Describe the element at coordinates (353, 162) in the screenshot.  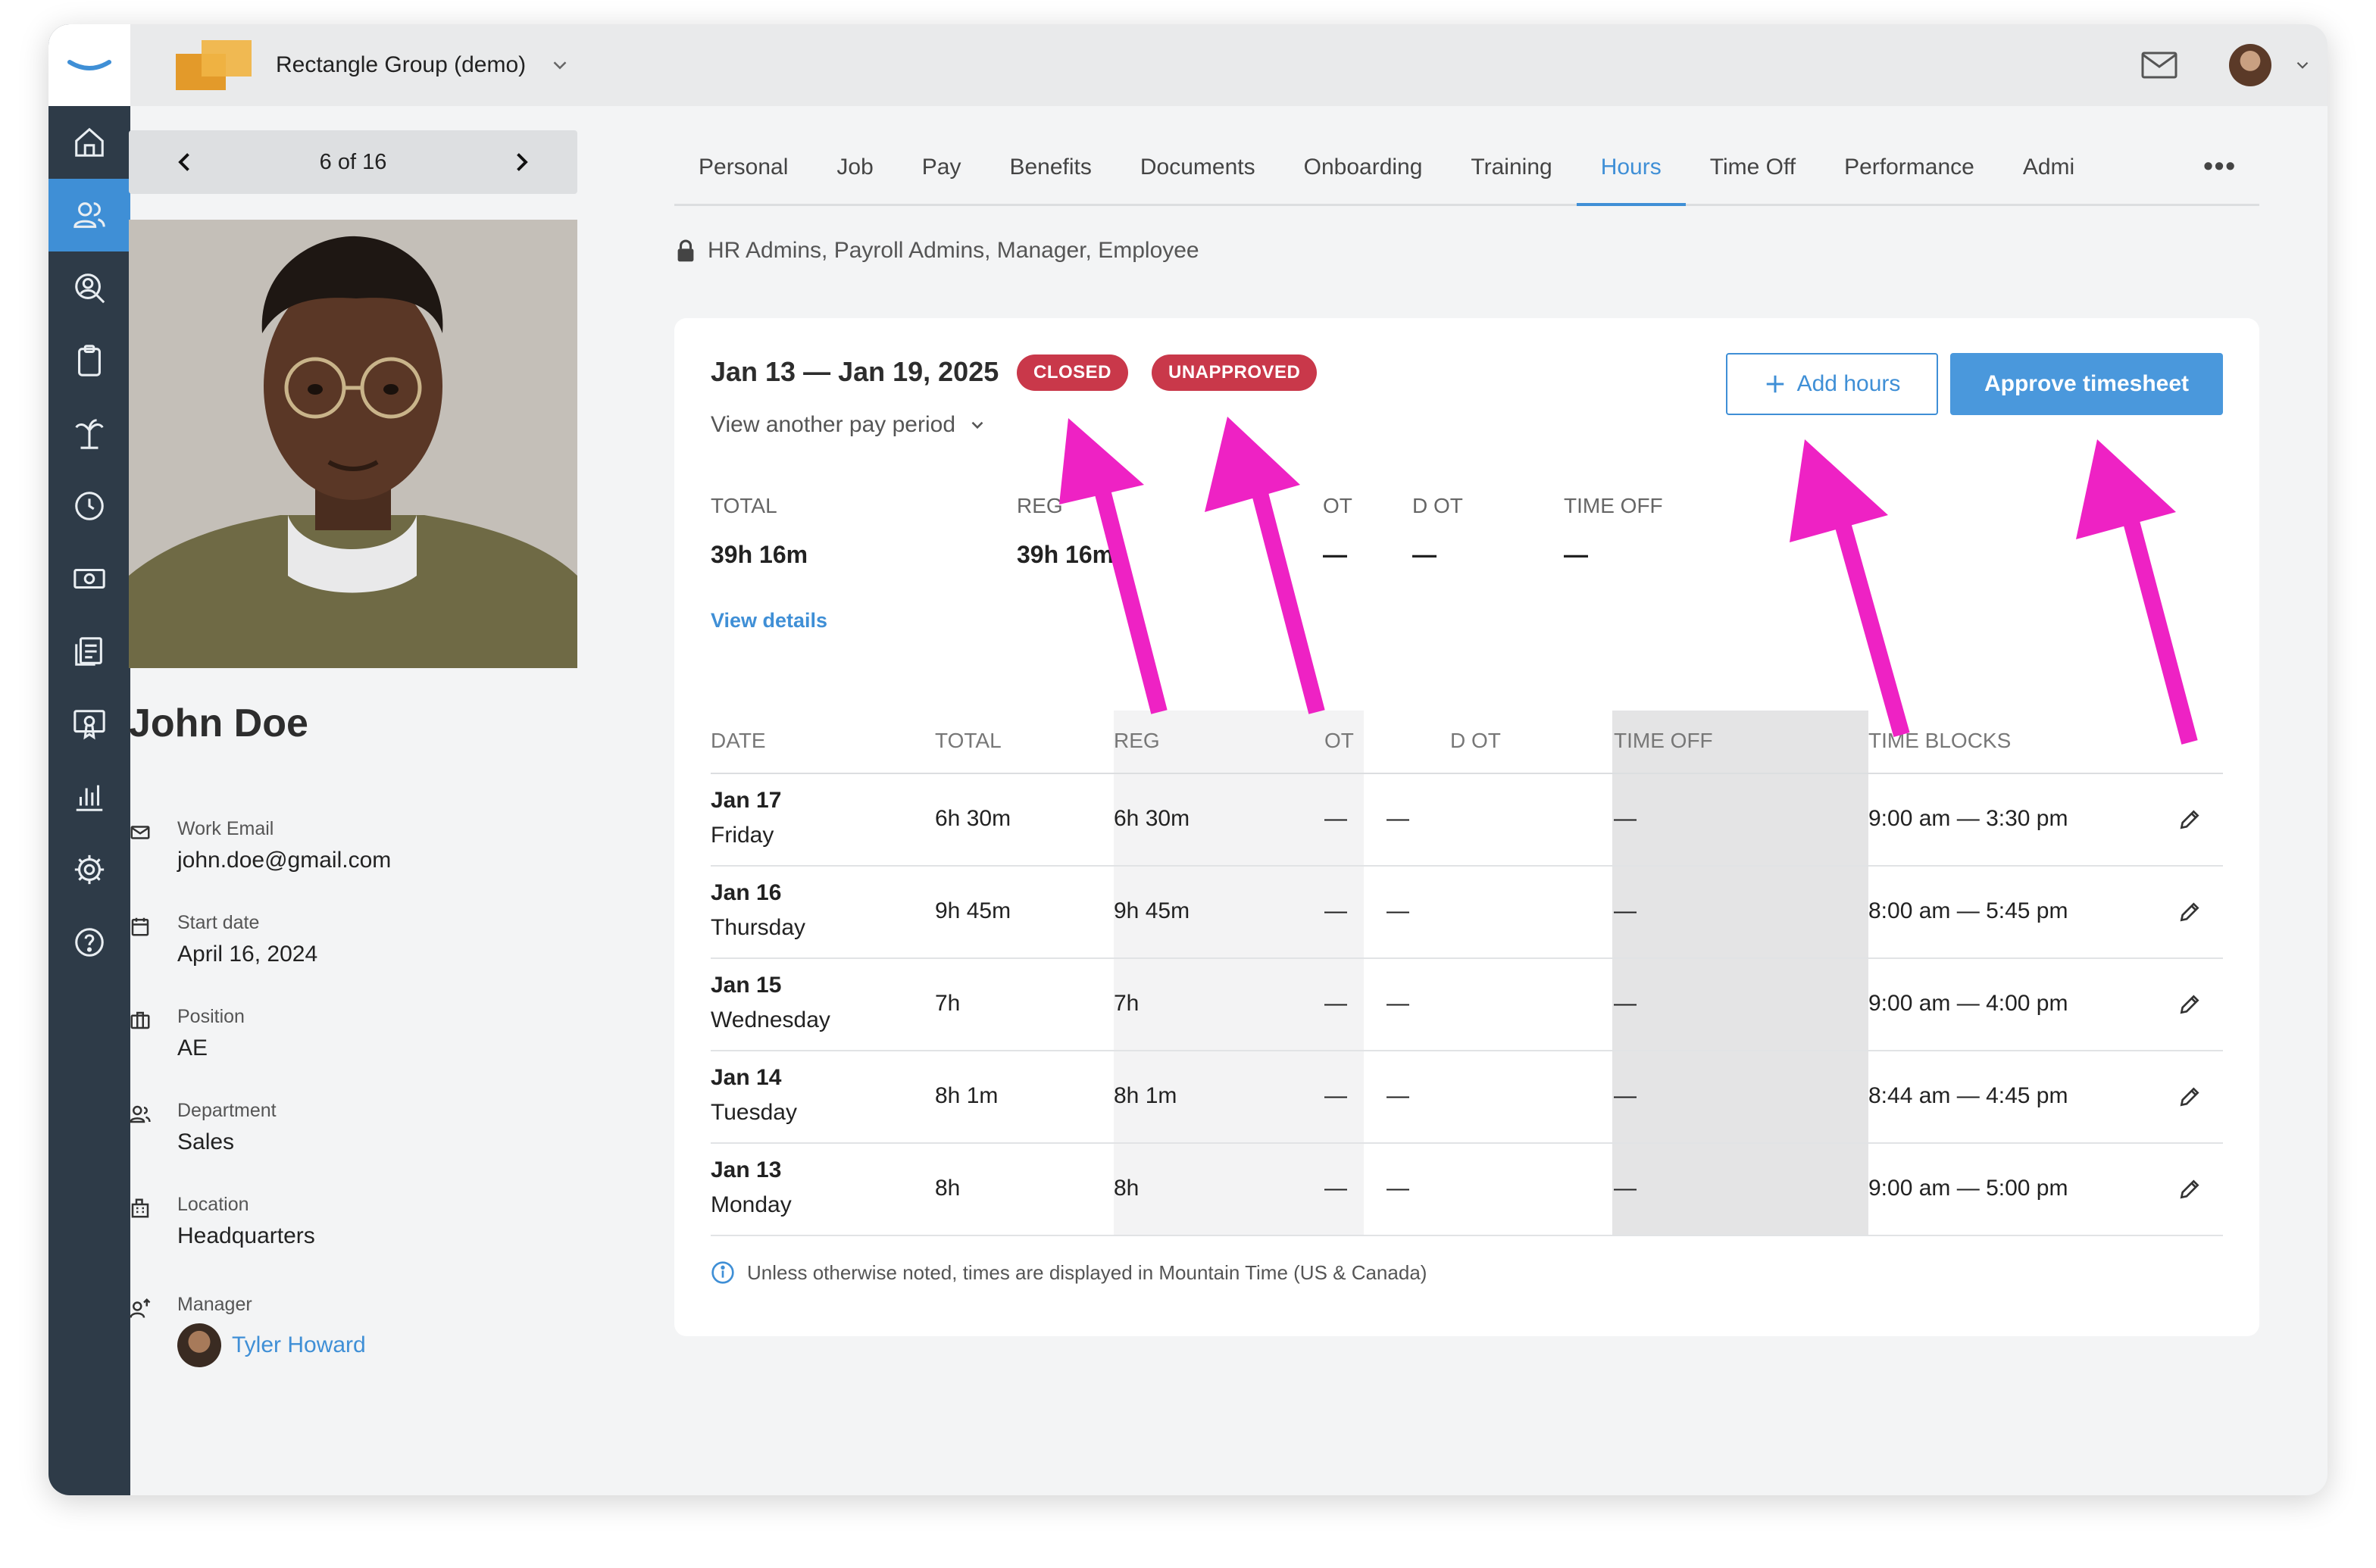
I see `employee-pager: 6 of 16` at that location.